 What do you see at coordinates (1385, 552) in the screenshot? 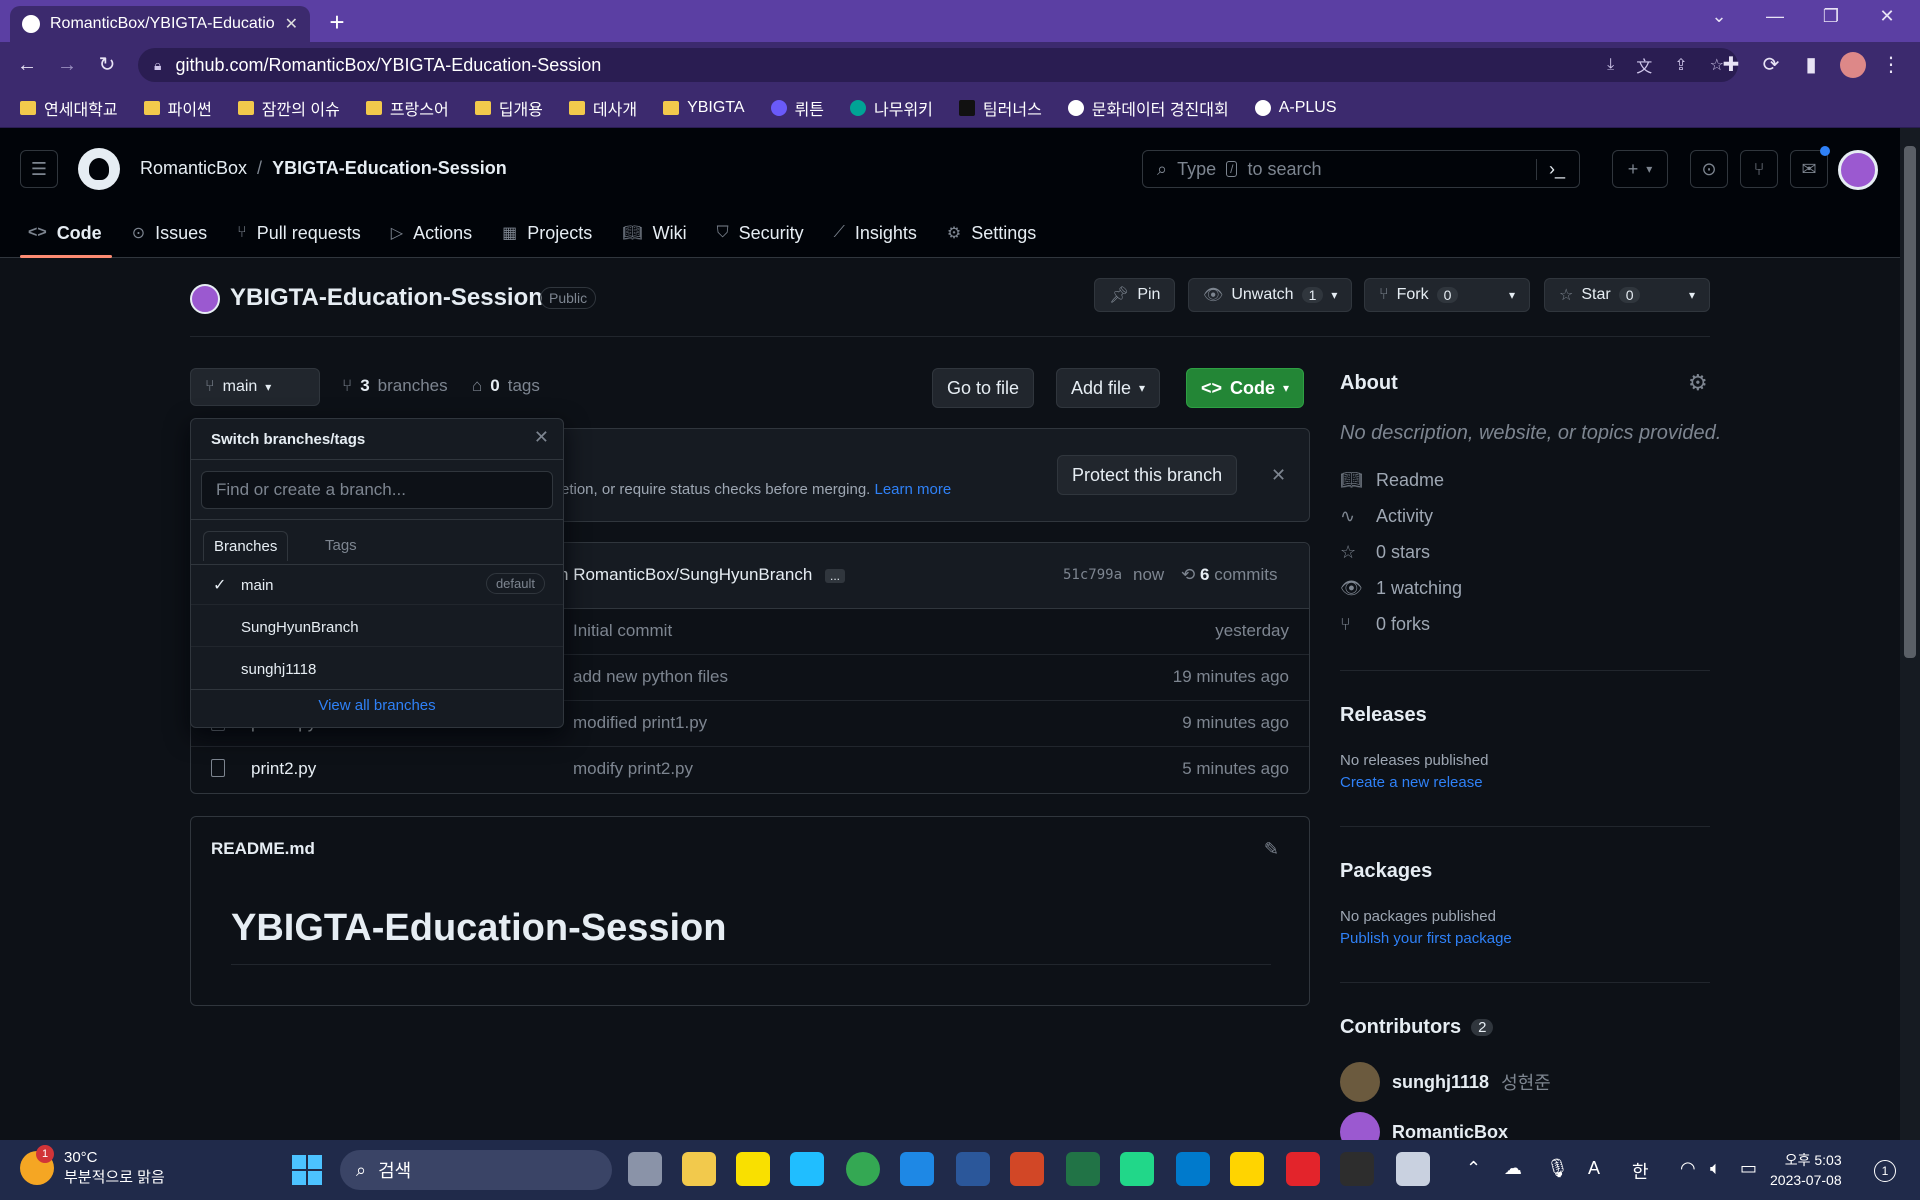
I see `stars-link: ☆ 0 stars` at bounding box center [1385, 552].